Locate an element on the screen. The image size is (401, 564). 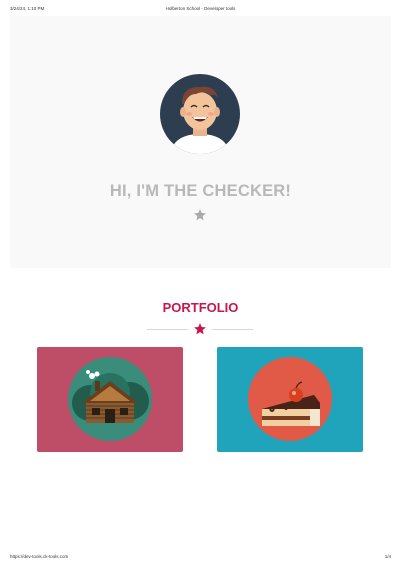
print-footer: https://dev-tools.ck-tools.com 1/4 is located at coordinates (200, 557).